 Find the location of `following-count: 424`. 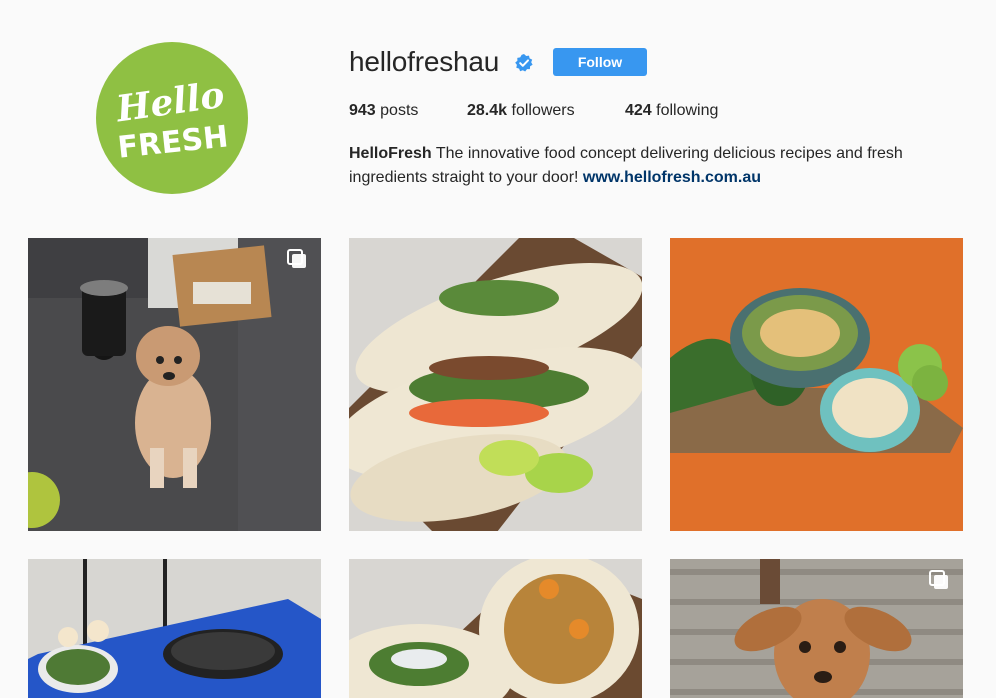

following-count: 424 is located at coordinates (638, 110).